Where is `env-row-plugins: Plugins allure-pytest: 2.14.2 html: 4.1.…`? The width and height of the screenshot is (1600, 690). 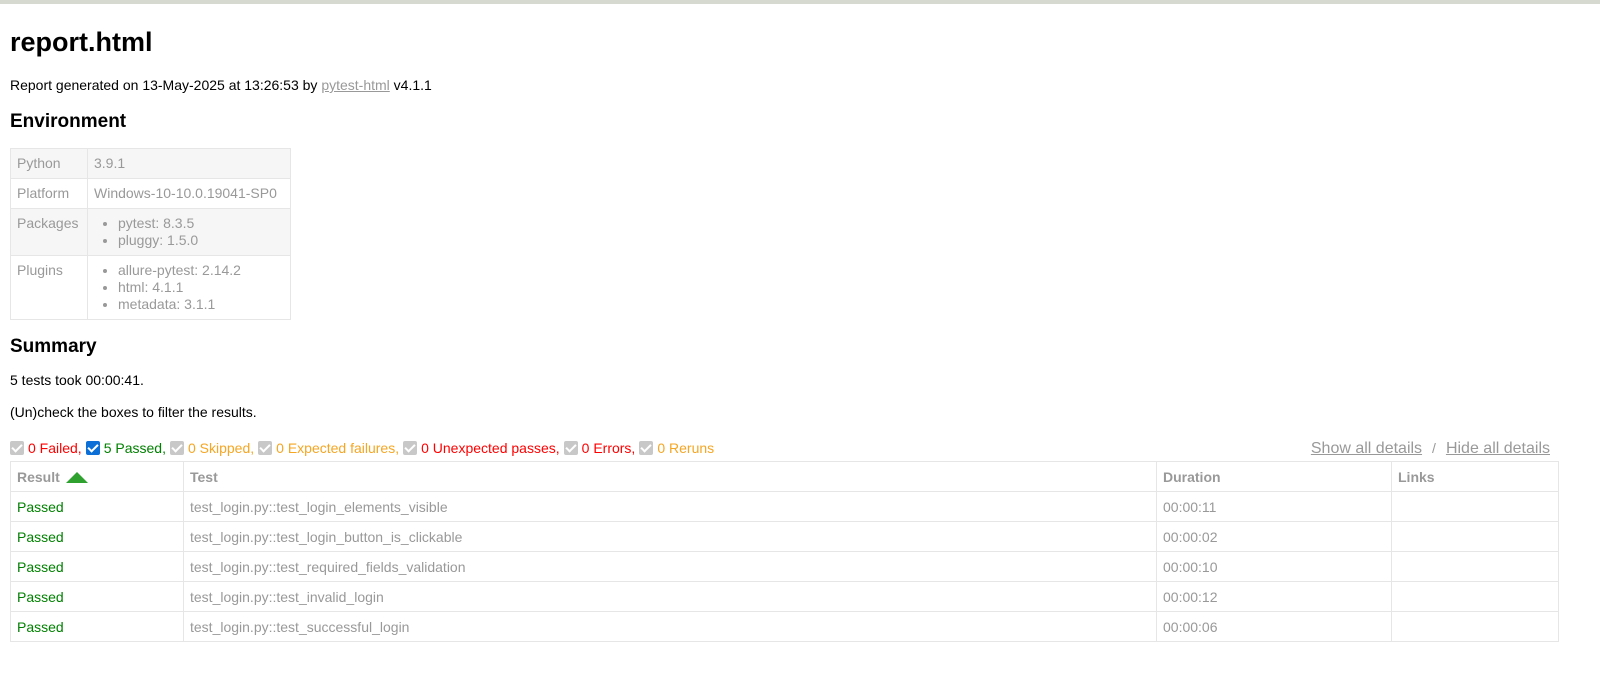 env-row-plugins: Plugins allure-pytest: 2.14.2 html: 4.1.… is located at coordinates (150, 287).